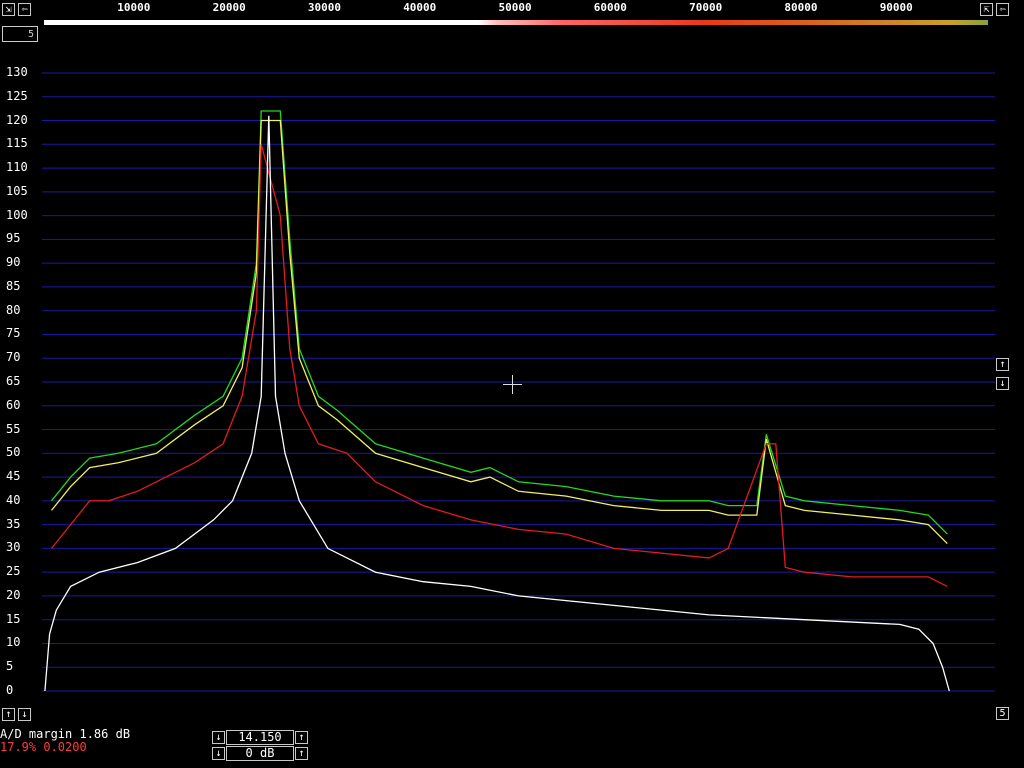 The image size is (1024, 768). Describe the element at coordinates (8, 714) in the screenshot. I see `offset-up-button: ↑` at that location.